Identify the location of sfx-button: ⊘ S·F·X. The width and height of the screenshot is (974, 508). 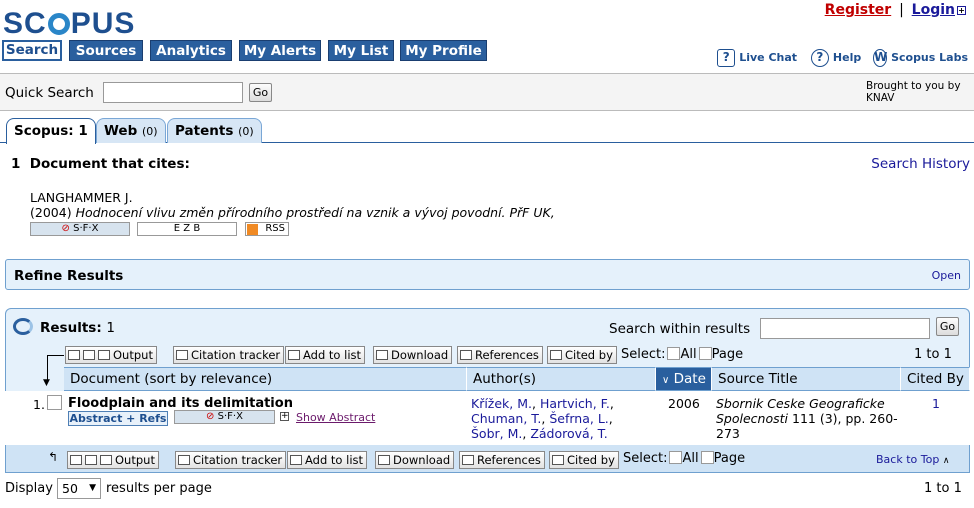
(80, 229).